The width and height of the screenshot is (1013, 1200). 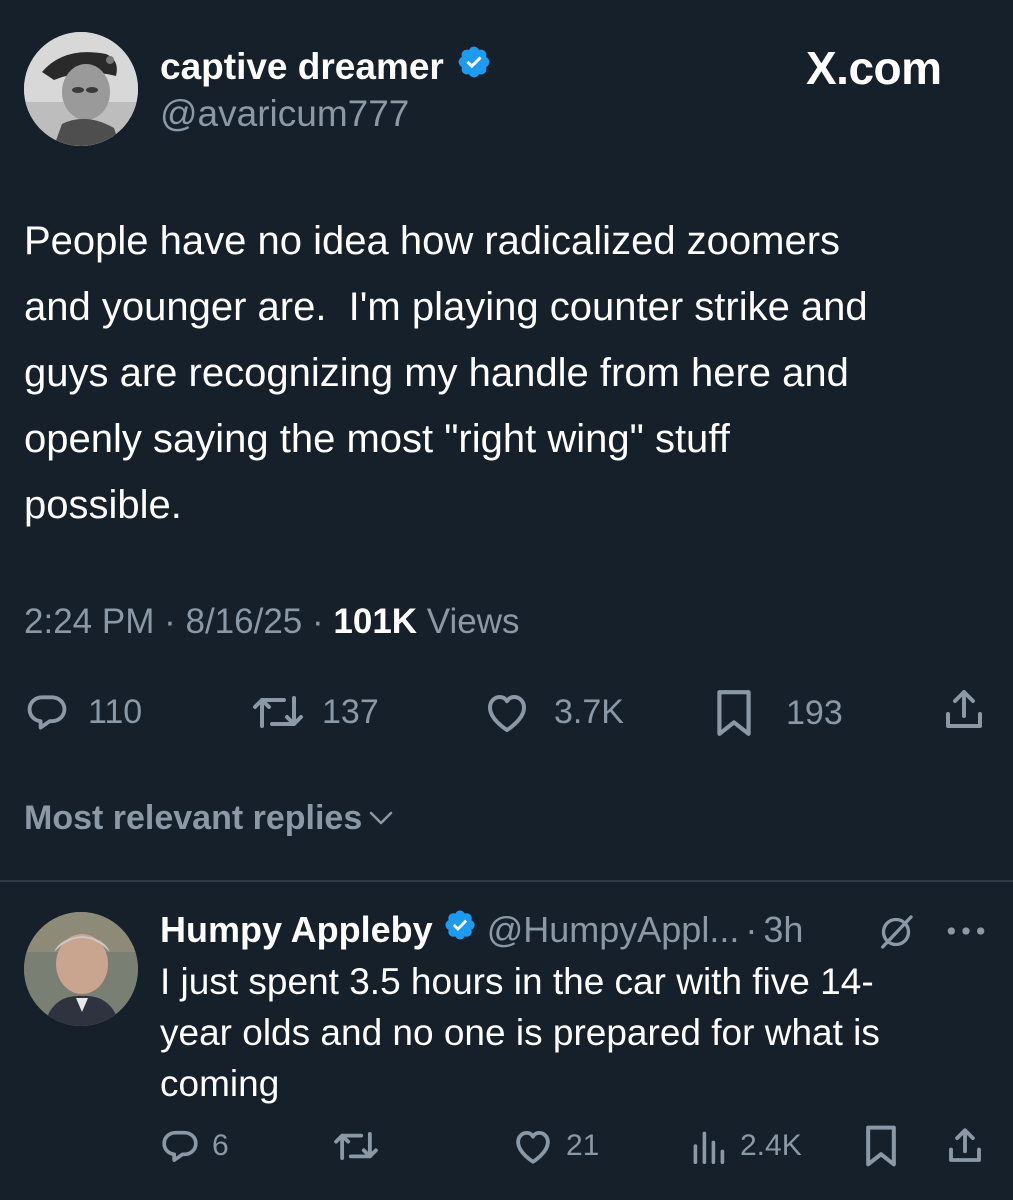 What do you see at coordinates (874, 68) in the screenshot?
I see `x-com-watermark: X.com` at bounding box center [874, 68].